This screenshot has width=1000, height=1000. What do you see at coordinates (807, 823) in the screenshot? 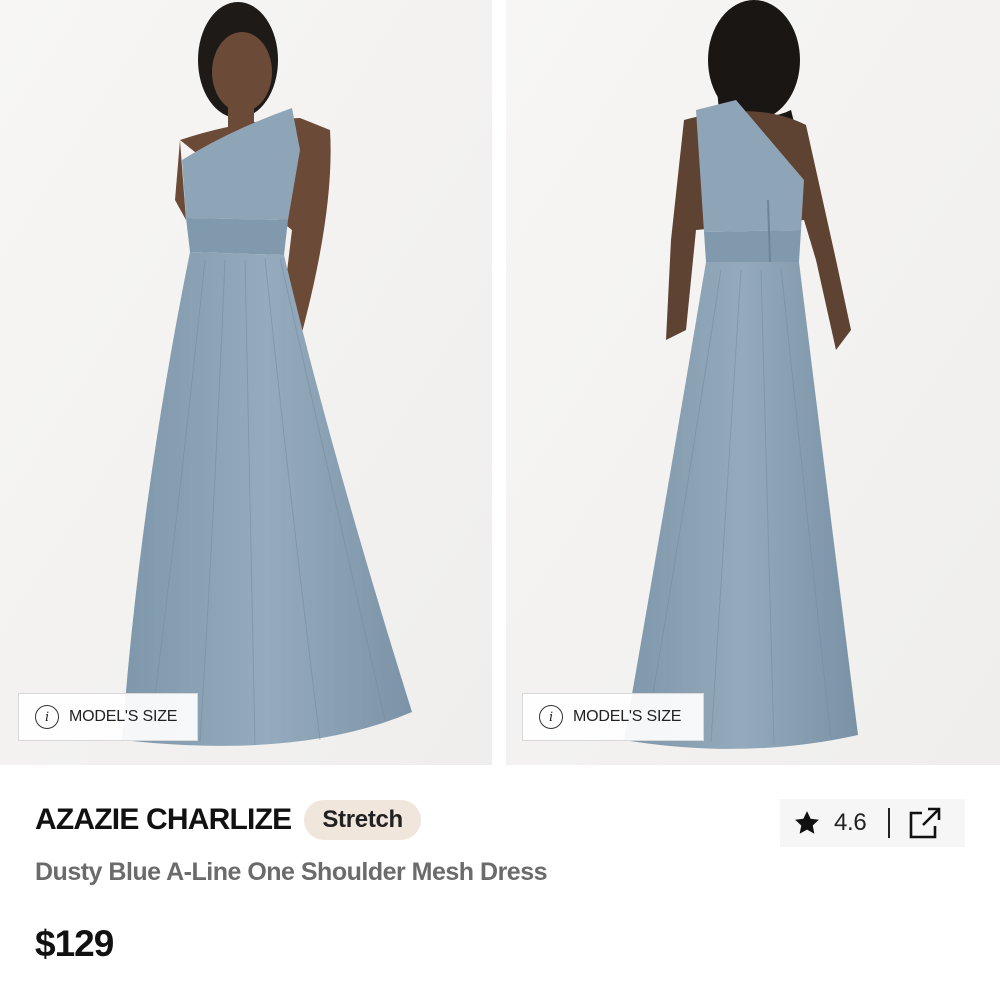
I see `star-icon` at bounding box center [807, 823].